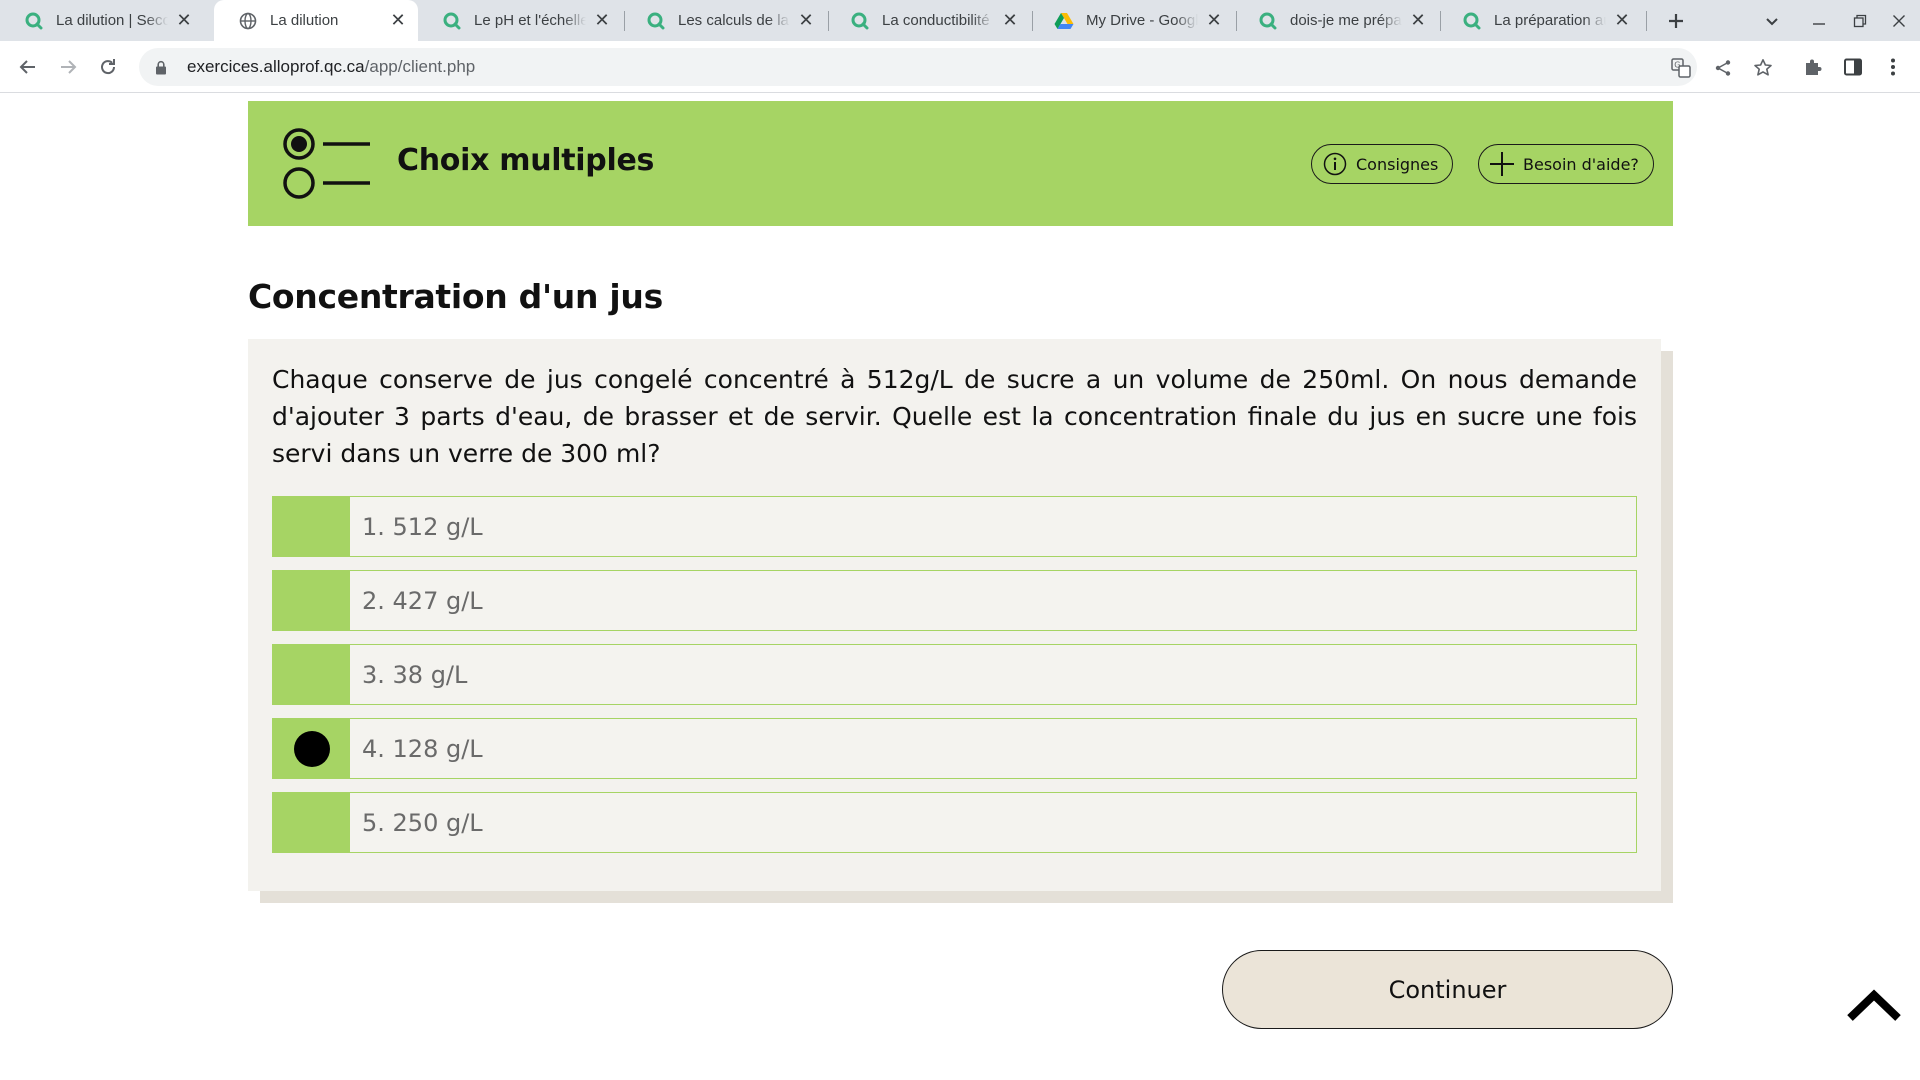  What do you see at coordinates (734, 20) in the screenshot?
I see `tab-title: Les calculs de la concentration` at bounding box center [734, 20].